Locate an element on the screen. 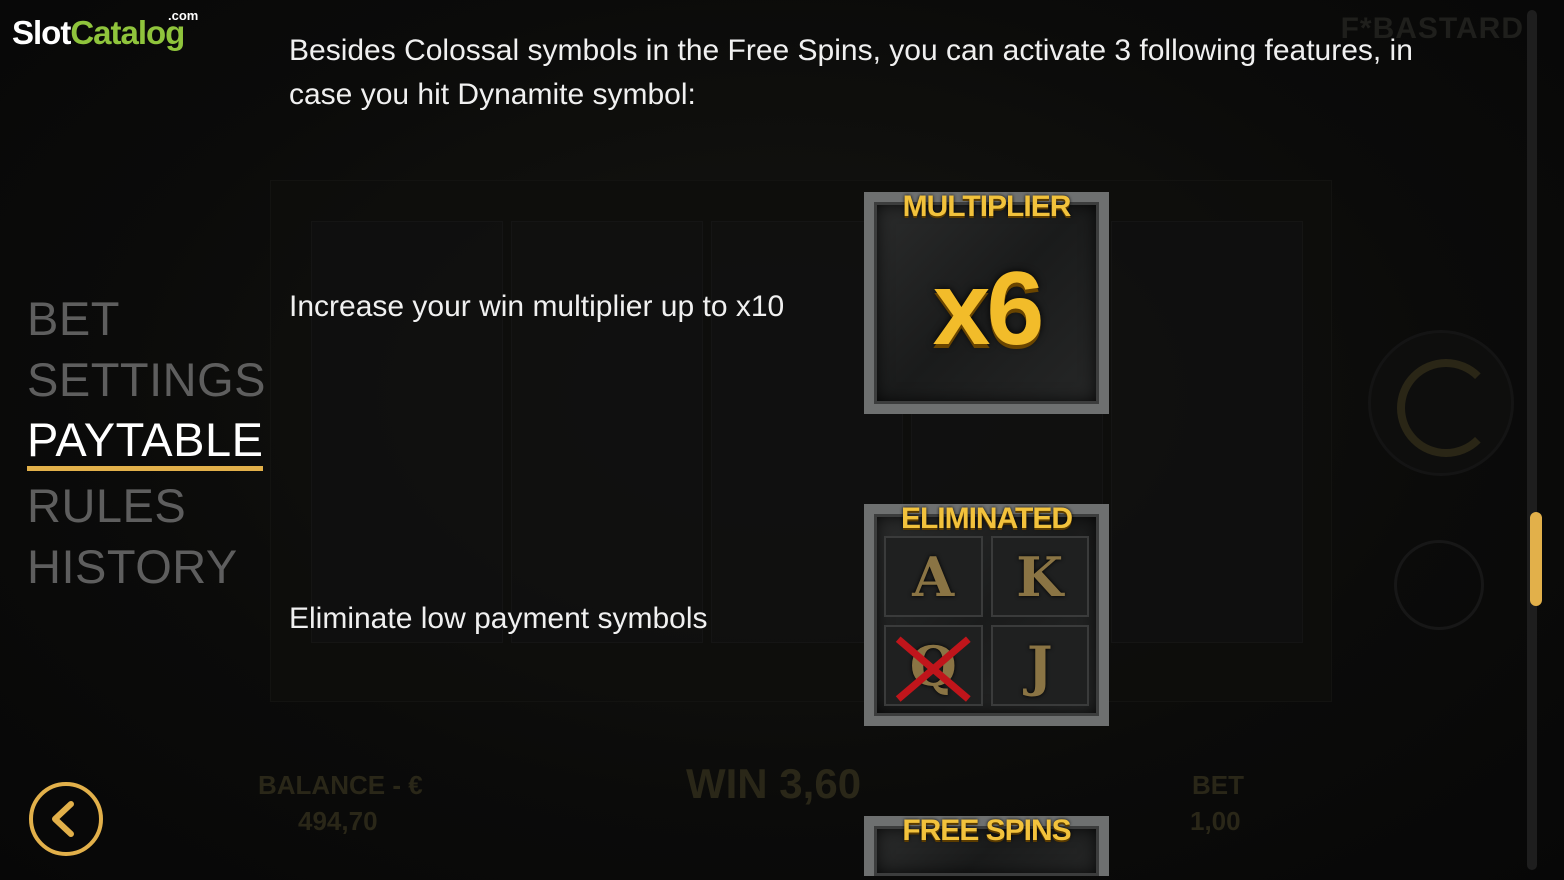 The height and width of the screenshot is (880, 1564). side-menu: BET SETTINGS PAYTABLE RULES HISTORY is located at coordinates (146, 442).